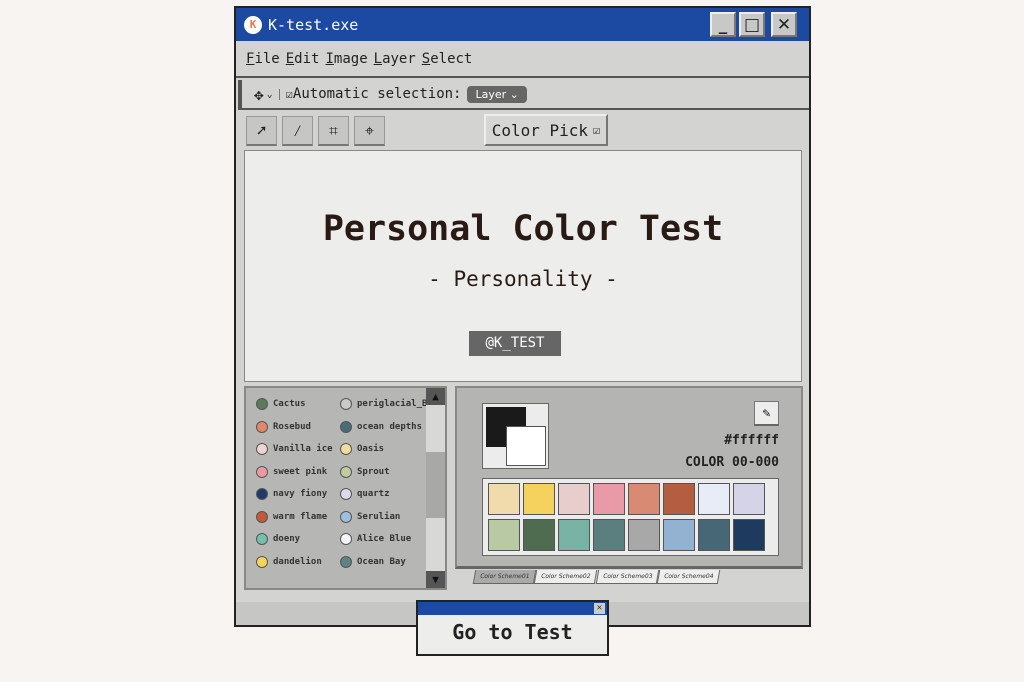 The width and height of the screenshot is (1024, 682). Describe the element at coordinates (291, 471) in the screenshot. I see `color-list-item: sweet pink` at that location.